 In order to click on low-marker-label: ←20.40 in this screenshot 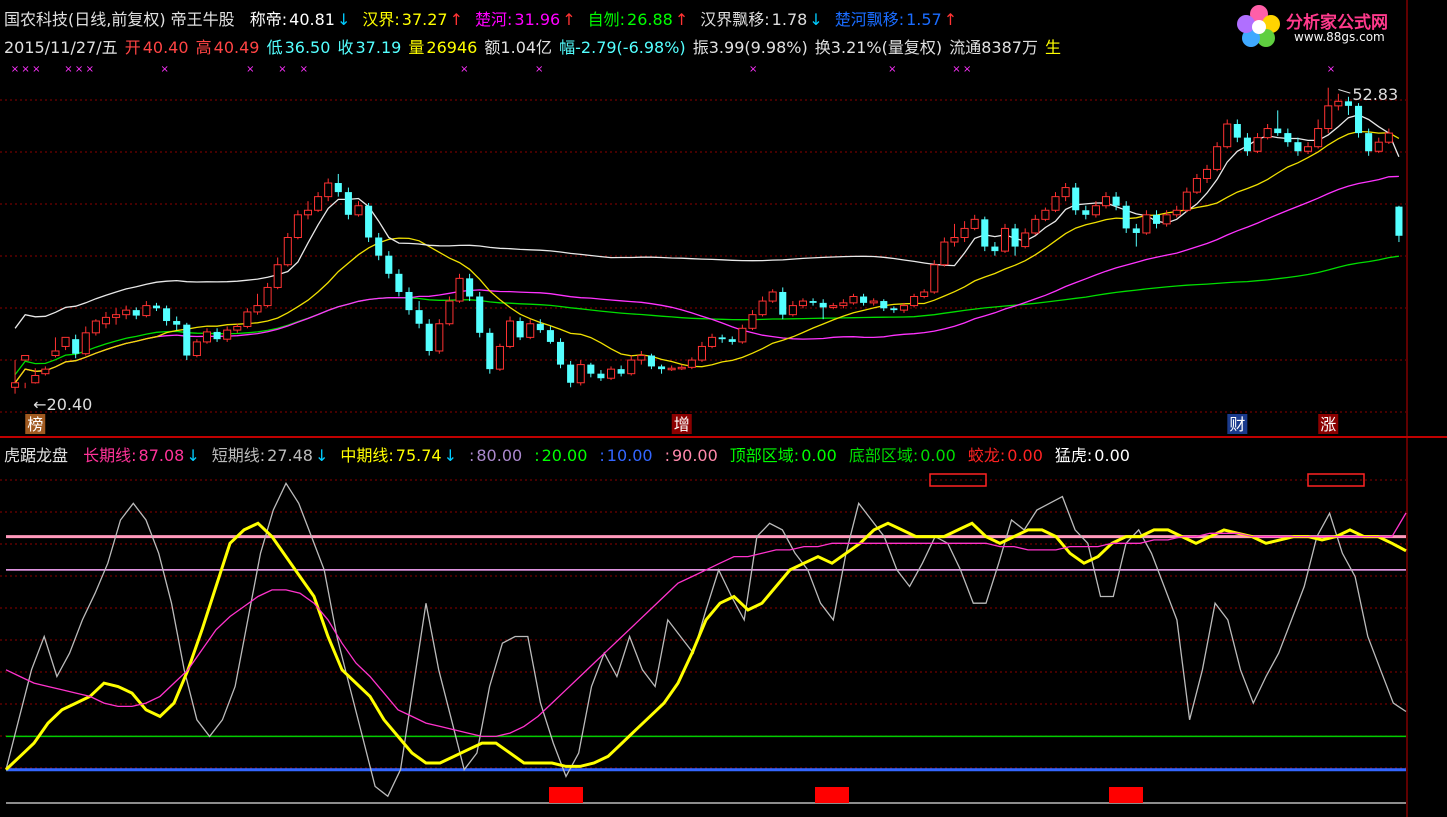, I will do `click(62, 404)`.